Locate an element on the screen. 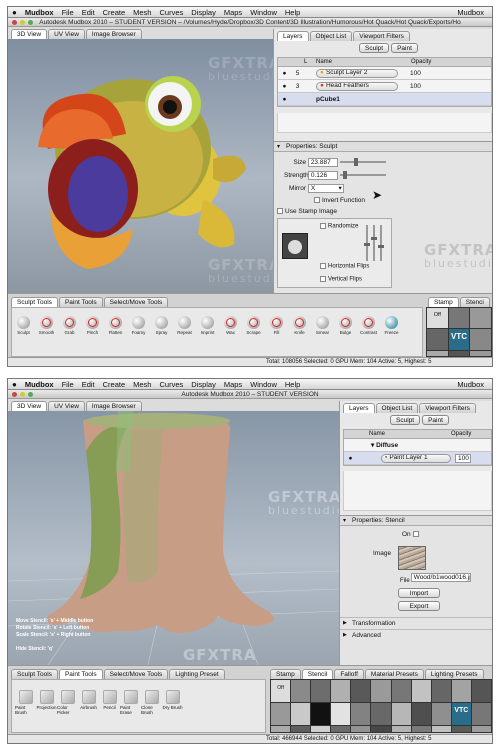 This screenshot has height=750, width=500. file-field: Wood/b1wood016.jpg is located at coordinates (440, 577).